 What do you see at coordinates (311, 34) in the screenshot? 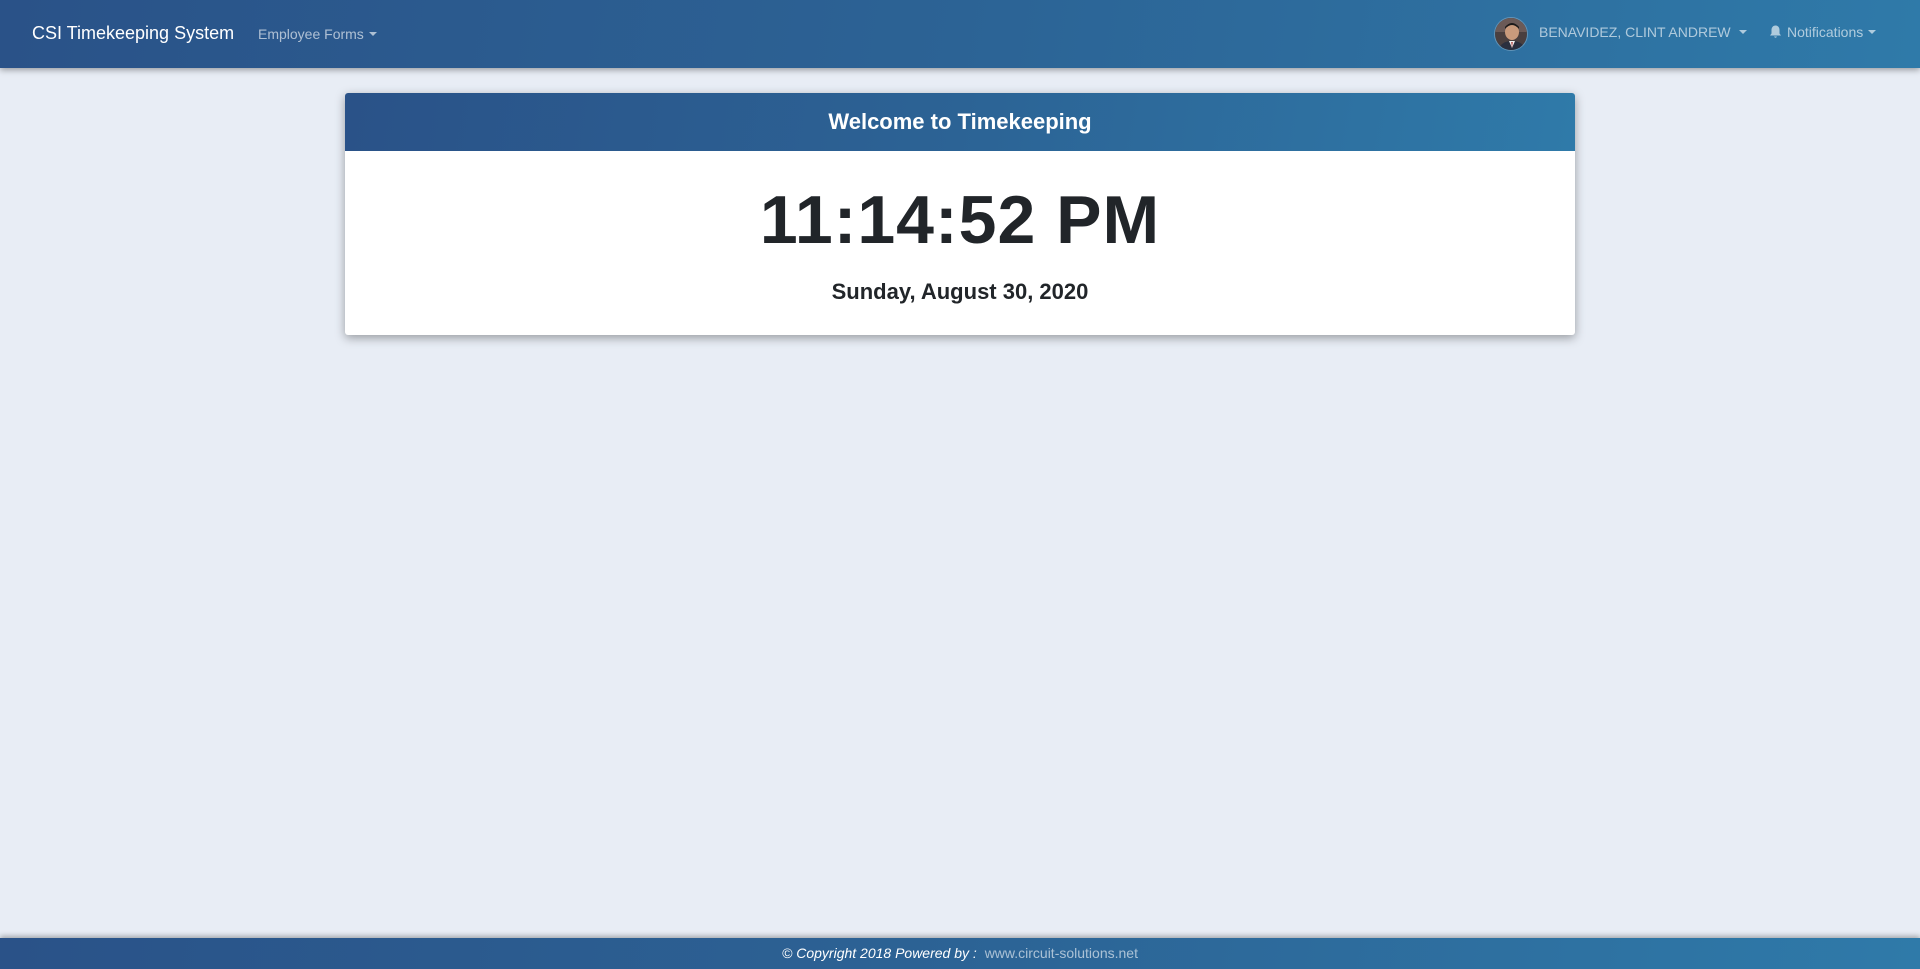
I see `employee-forms-label: Employee Forms` at bounding box center [311, 34].